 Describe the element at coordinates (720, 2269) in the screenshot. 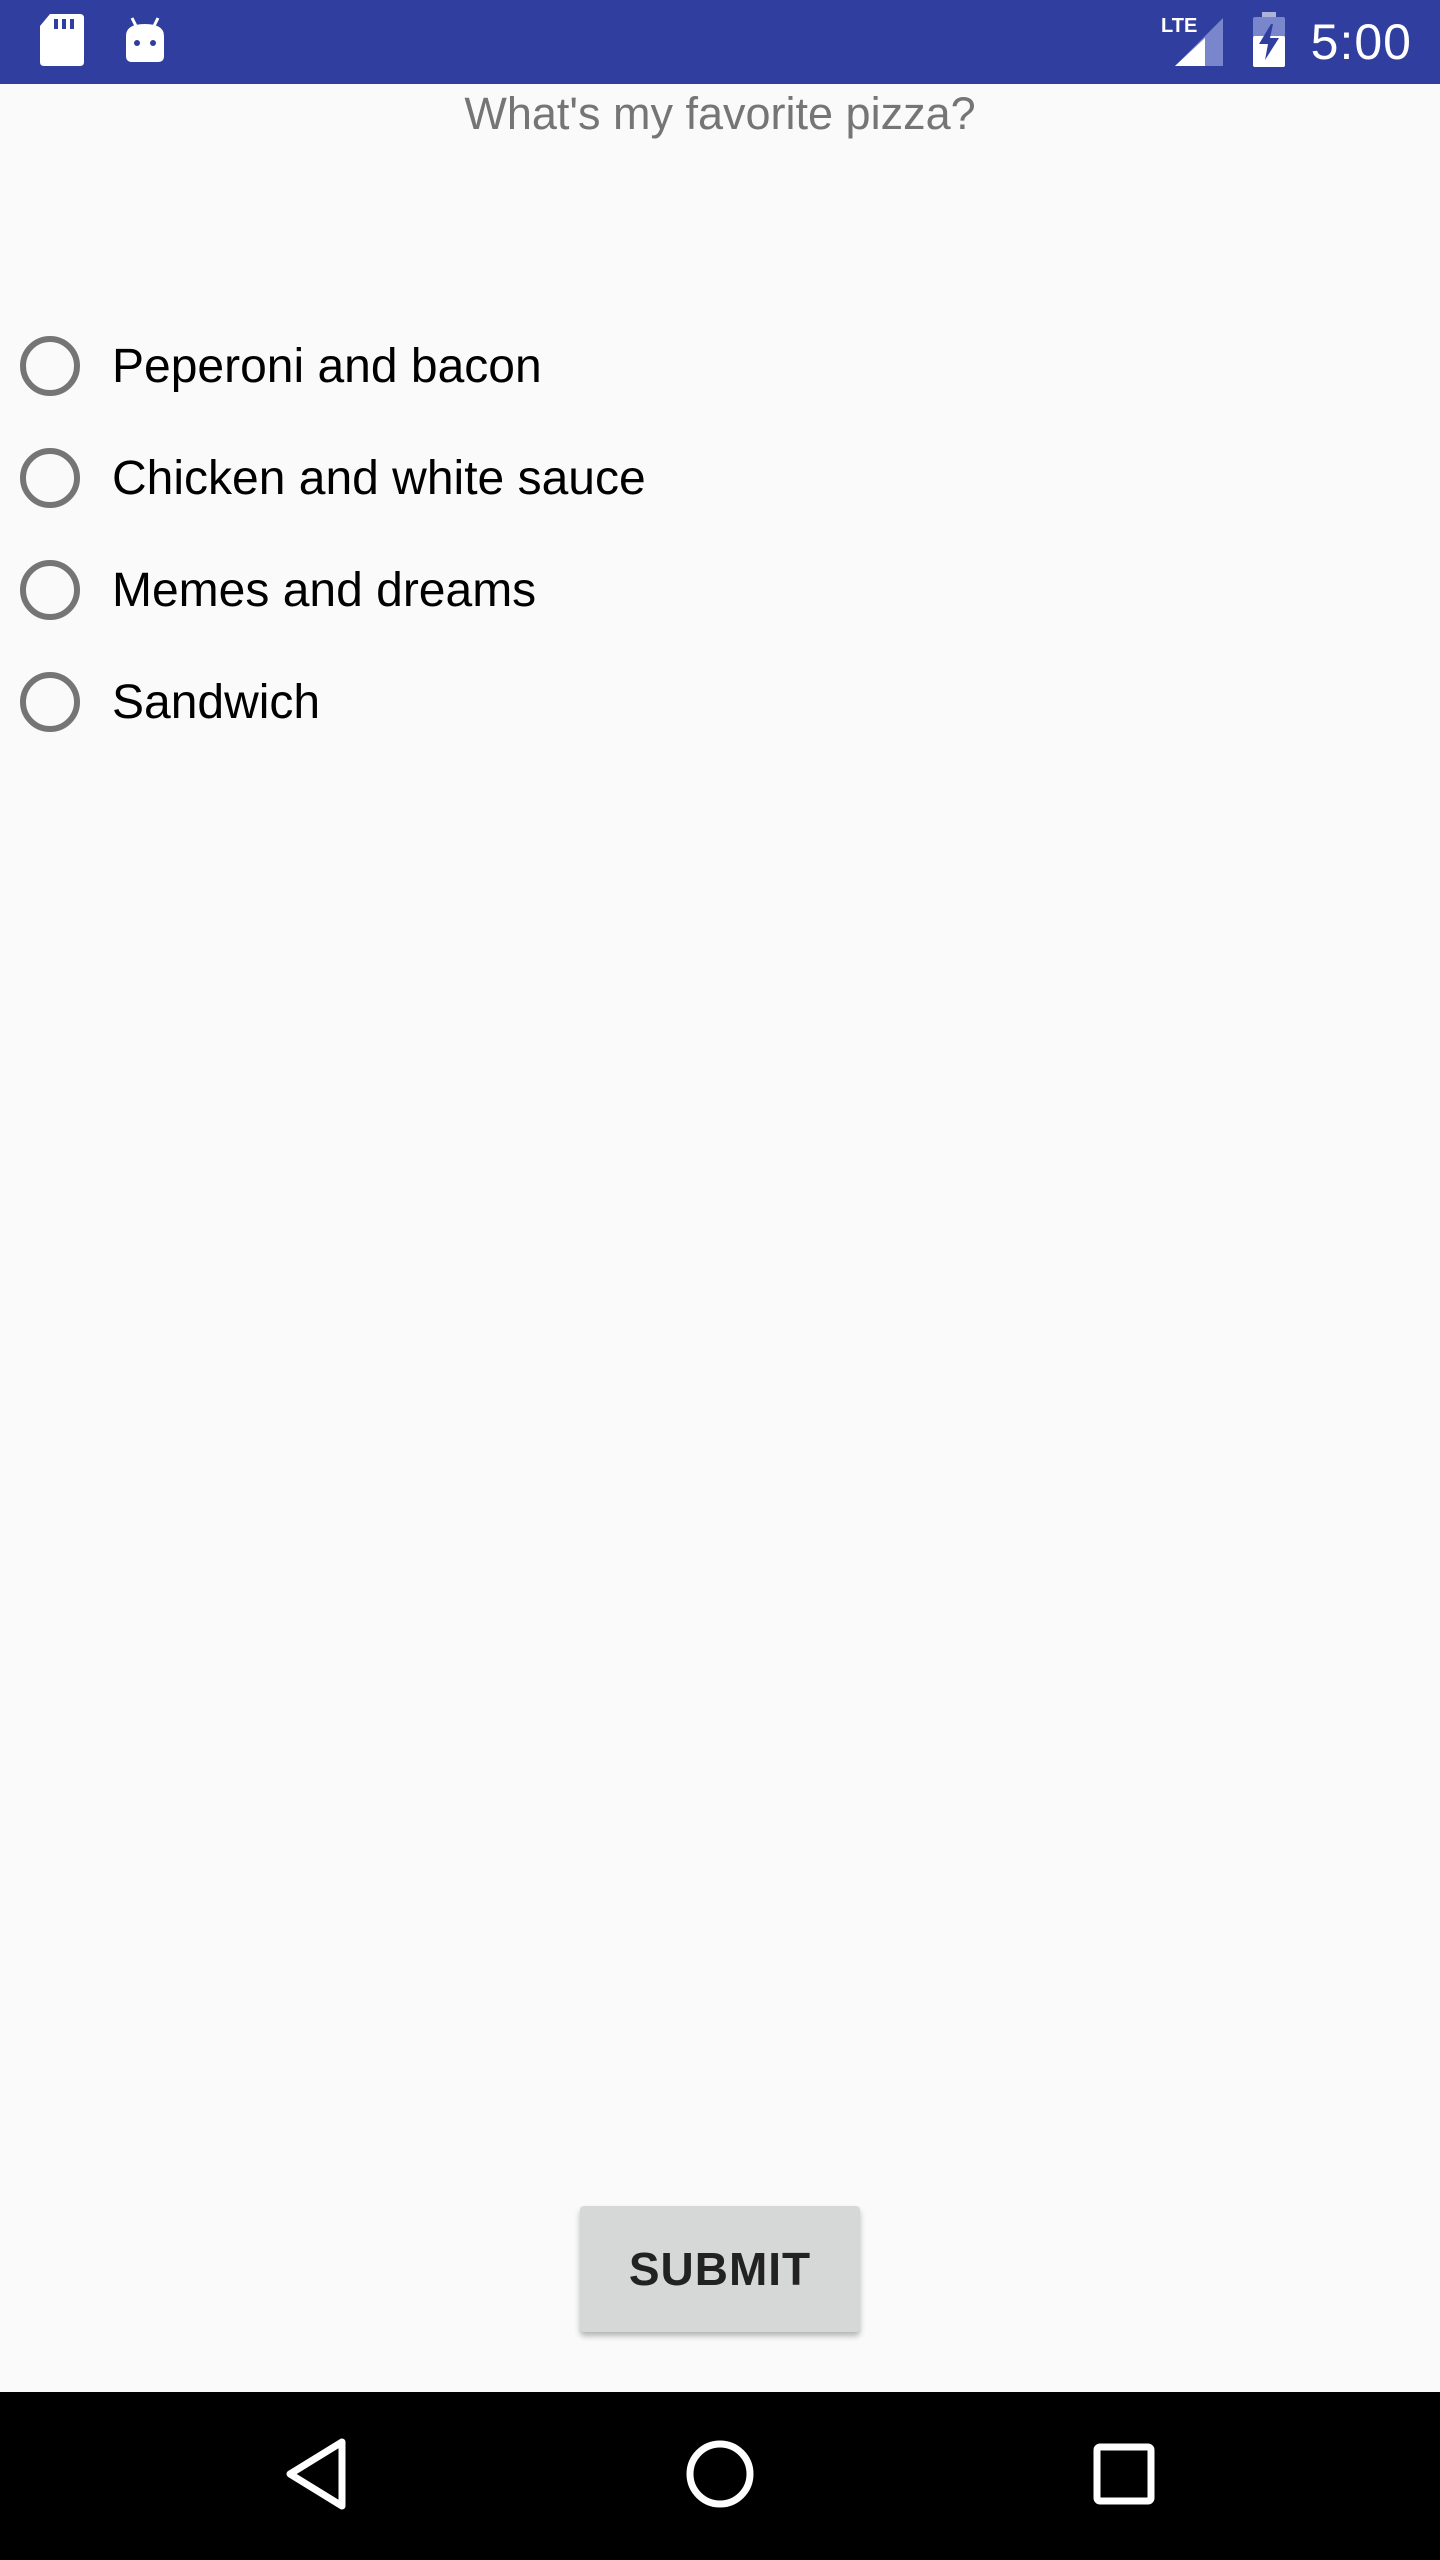

I see `submit-button: SUBMIT` at that location.